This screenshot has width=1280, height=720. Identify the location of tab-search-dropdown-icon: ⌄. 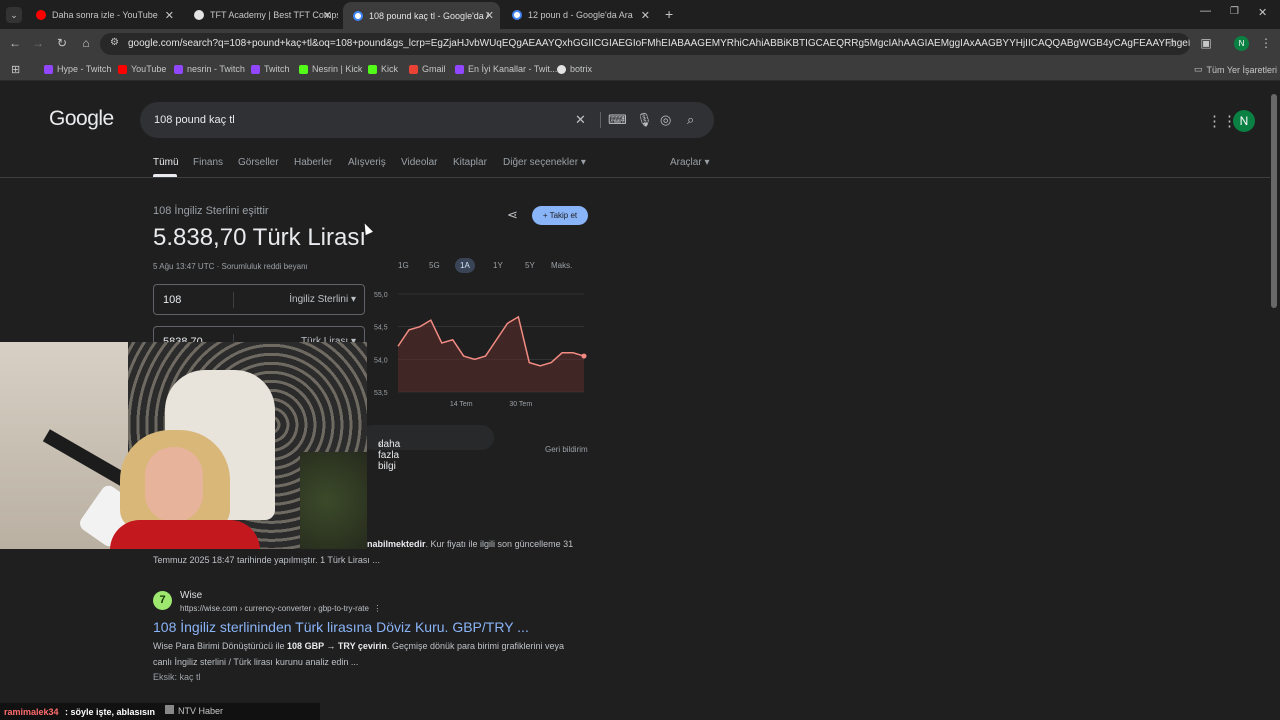
(14, 15).